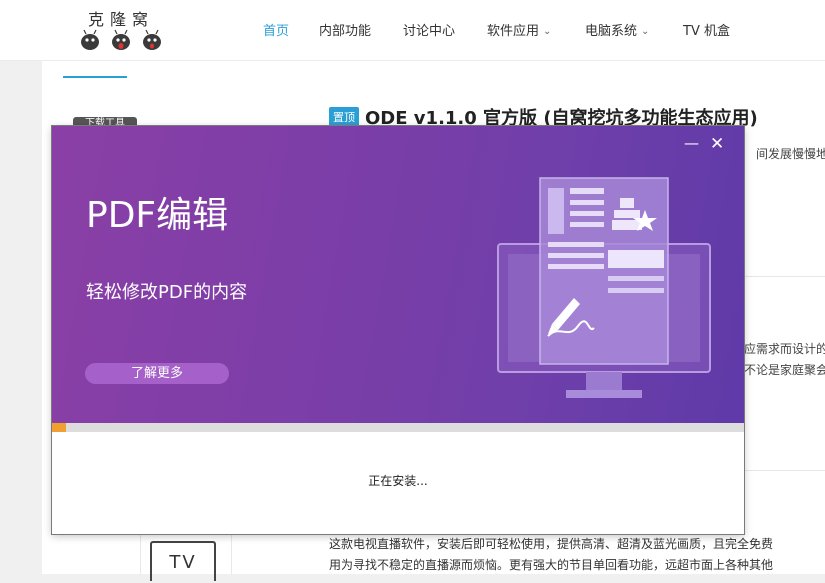  What do you see at coordinates (167, 292) in the screenshot?
I see `product-subtitle: 轻松修改PDF的内容` at bounding box center [167, 292].